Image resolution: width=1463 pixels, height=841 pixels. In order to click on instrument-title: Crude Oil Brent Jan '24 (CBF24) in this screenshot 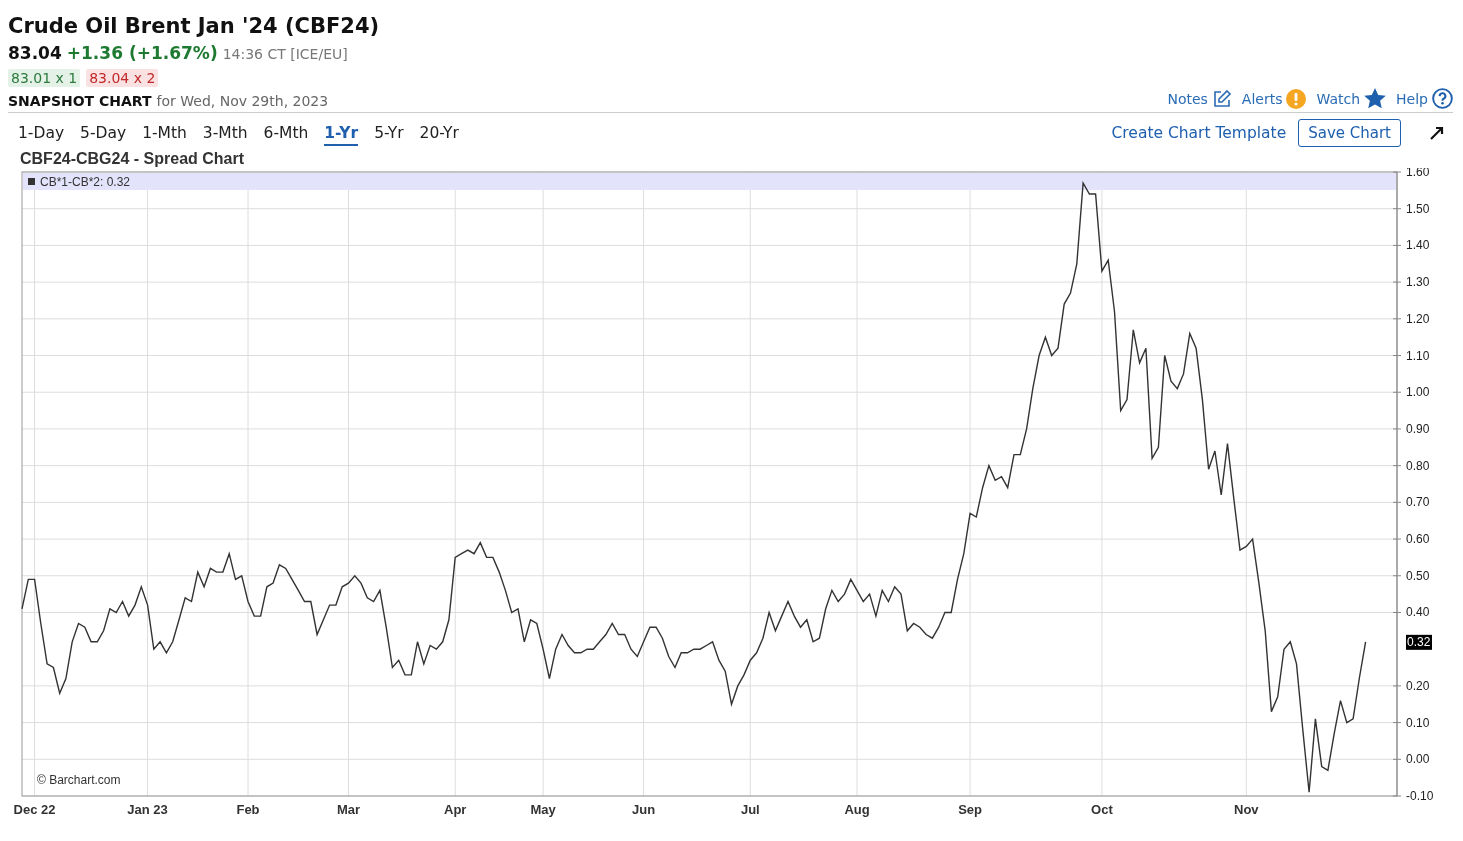, I will do `click(194, 26)`.